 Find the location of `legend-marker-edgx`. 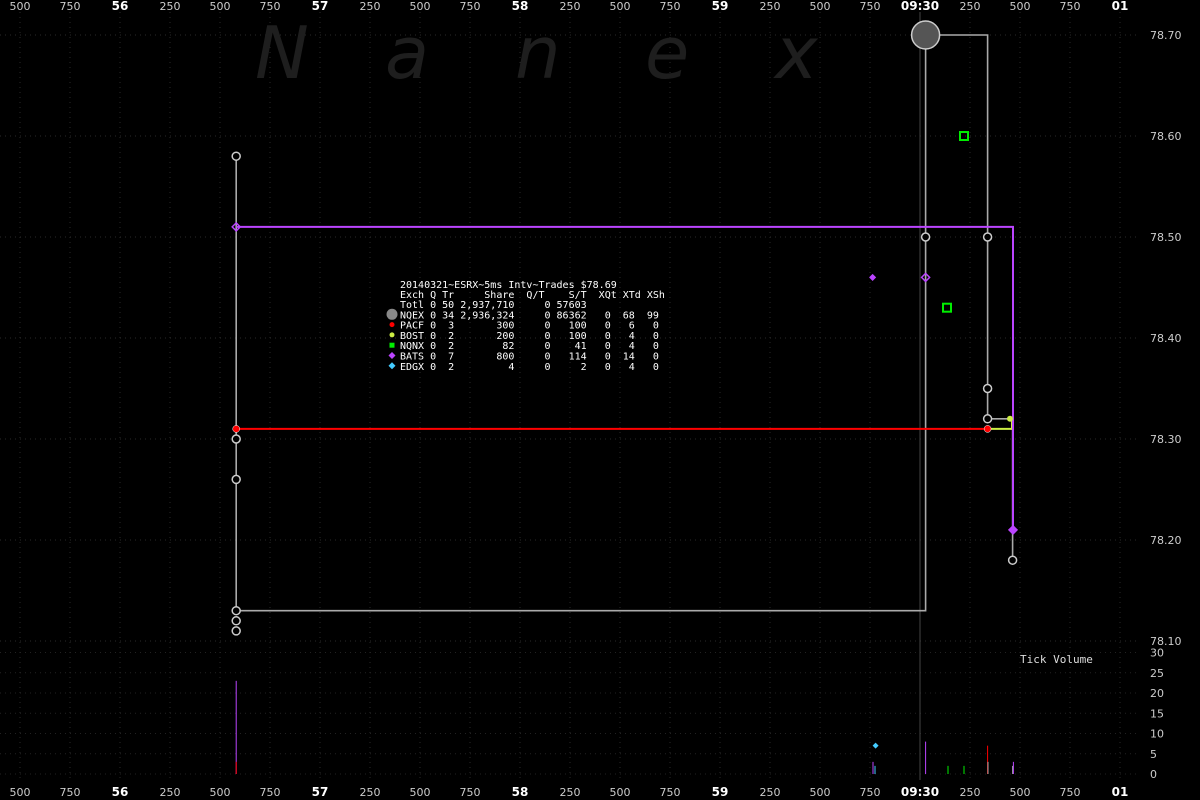

legend-marker-edgx is located at coordinates (392, 366).